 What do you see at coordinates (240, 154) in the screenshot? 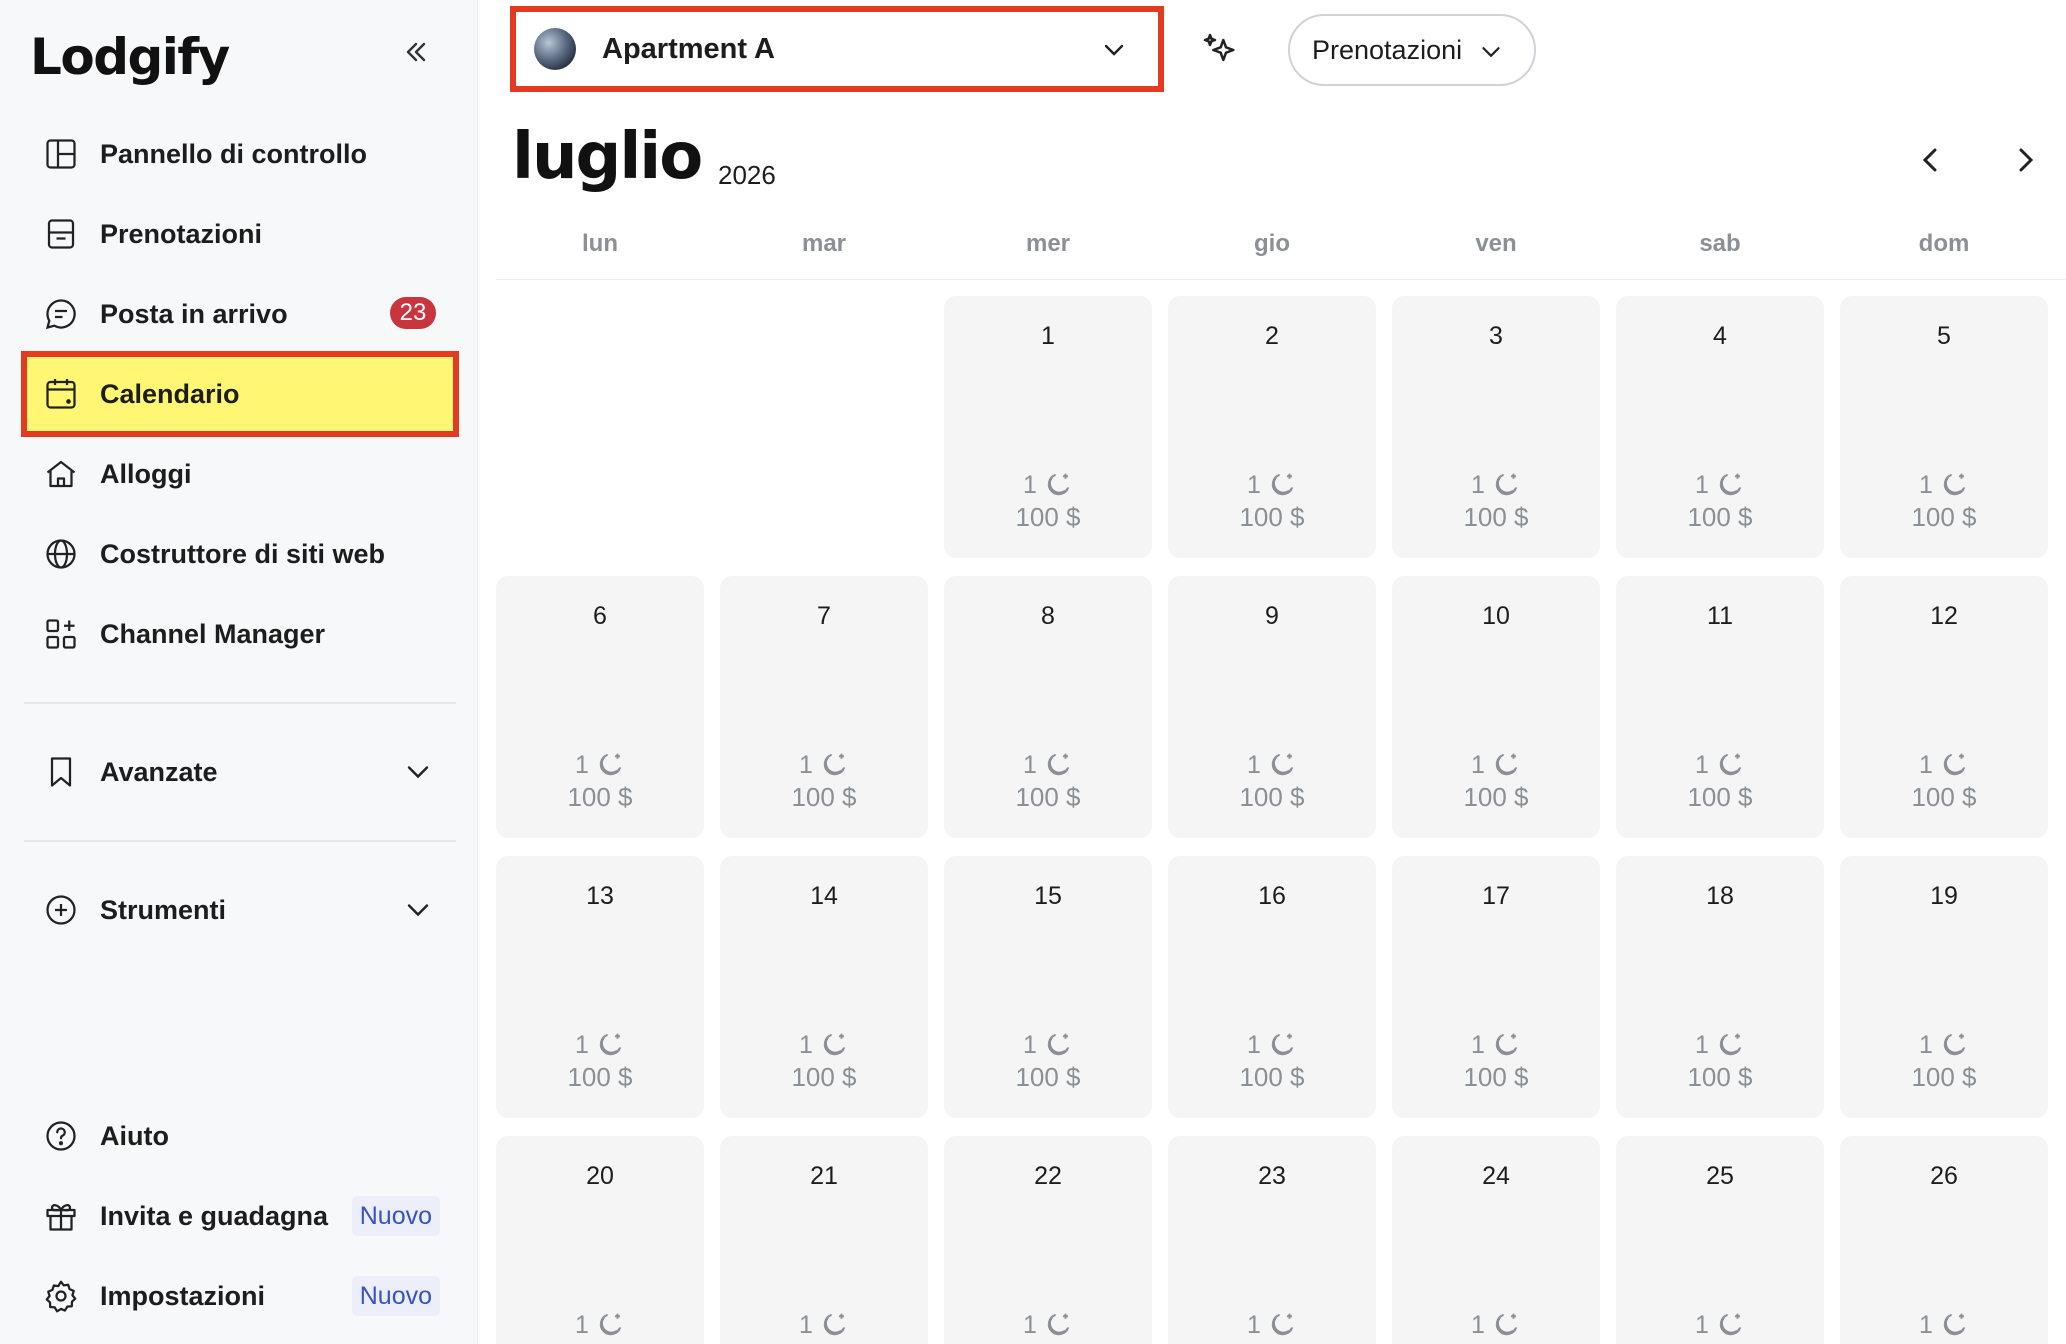
I see `sidebar-item-dashboard: Pannello di controllo` at bounding box center [240, 154].